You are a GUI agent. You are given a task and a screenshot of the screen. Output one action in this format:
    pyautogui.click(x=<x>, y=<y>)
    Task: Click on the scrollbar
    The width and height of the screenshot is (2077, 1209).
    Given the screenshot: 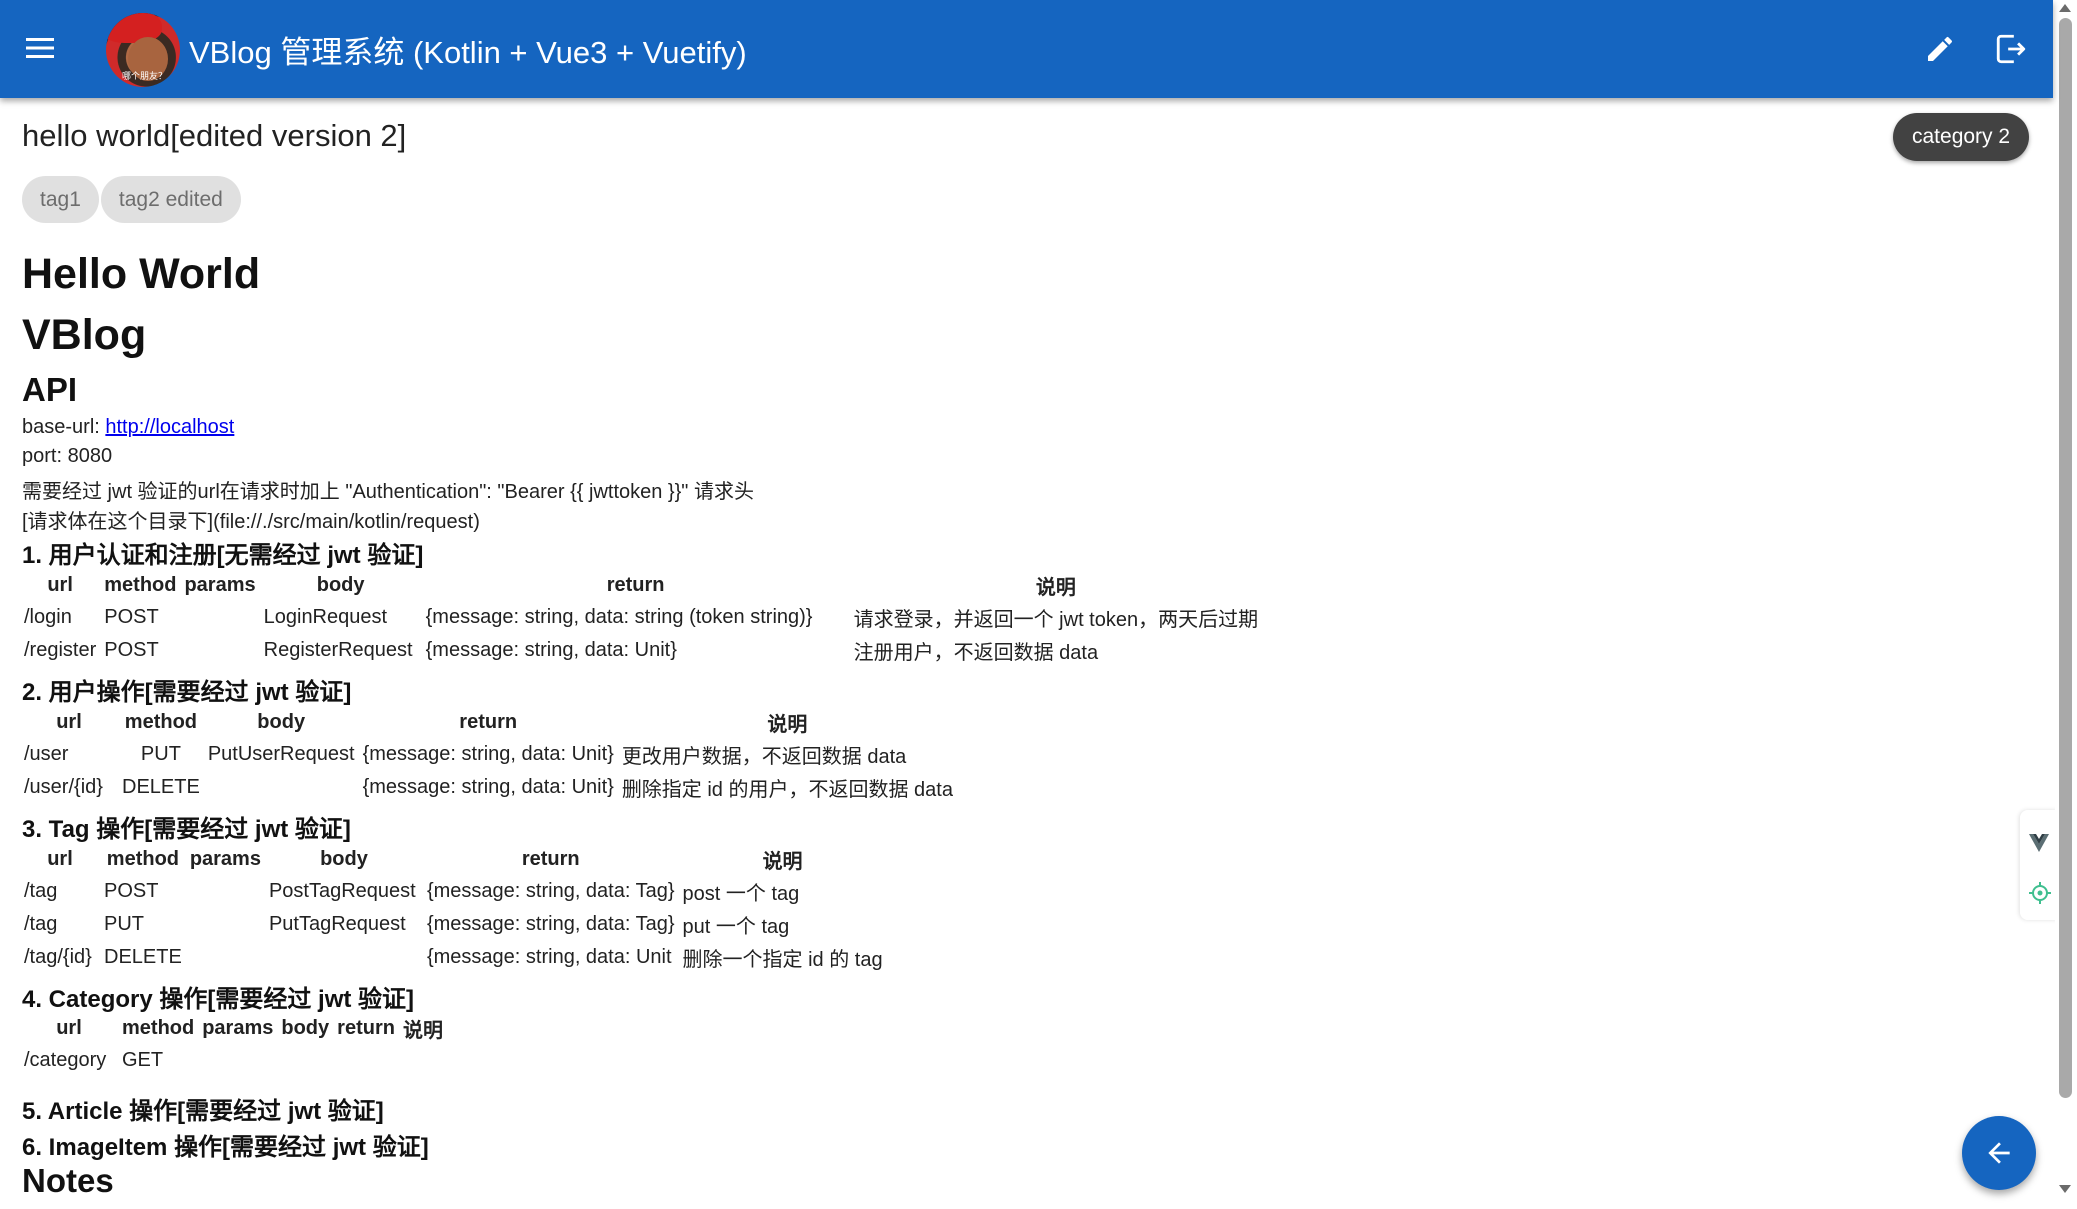 What is the action you would take?
    pyautogui.click(x=2066, y=604)
    